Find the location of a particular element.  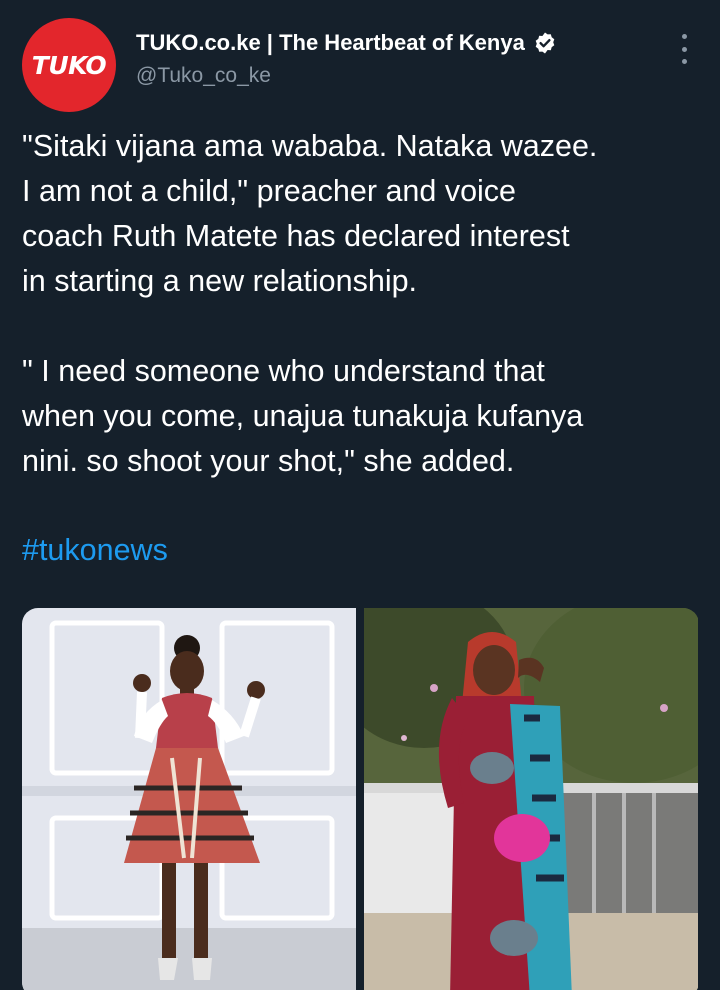

text-line: "Sitaki vijana ama wababa. Nataka wazee. is located at coordinates (310, 146).